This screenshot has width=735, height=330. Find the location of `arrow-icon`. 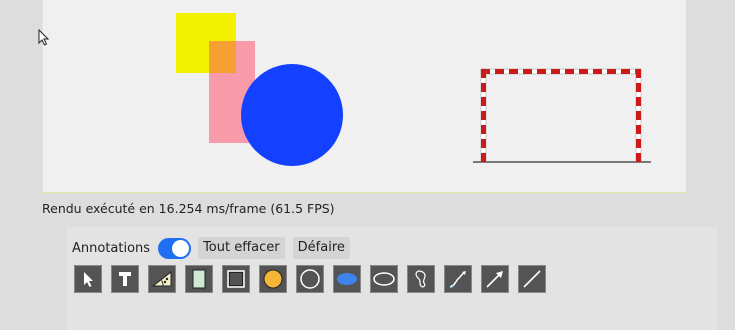

arrow-icon is located at coordinates (494, 279).